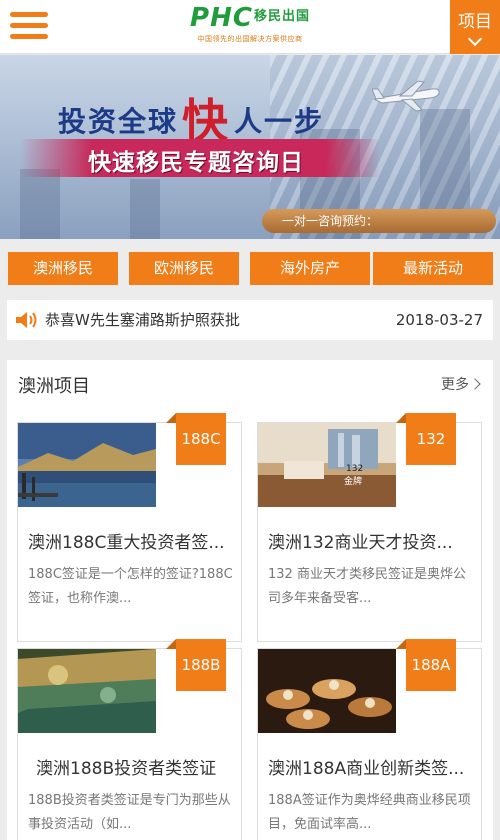 The width and height of the screenshot is (500, 840). Describe the element at coordinates (250, 320) in the screenshot. I see `news-ticker: 恭喜W先生塞浦路斯护照获批 2018-03-27` at that location.